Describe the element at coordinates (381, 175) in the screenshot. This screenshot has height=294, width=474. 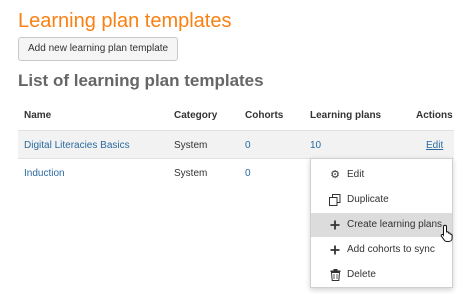
I see `menu-item-edit: ⚙ Edit` at that location.